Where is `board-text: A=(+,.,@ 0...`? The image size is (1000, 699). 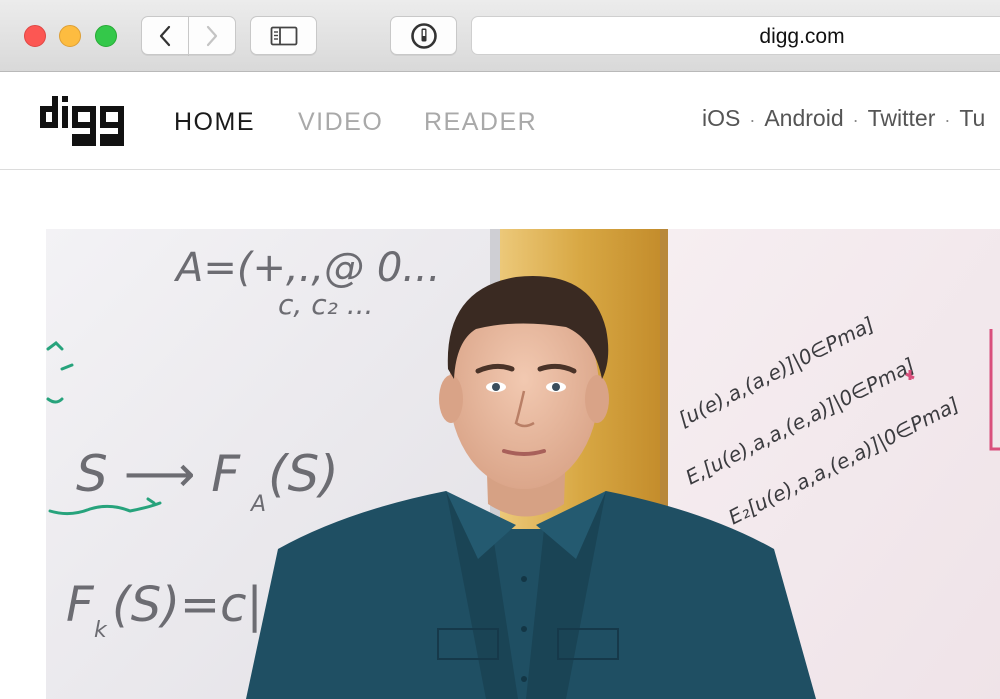
board-text: A=(+,.,@ 0... is located at coordinates (306, 268).